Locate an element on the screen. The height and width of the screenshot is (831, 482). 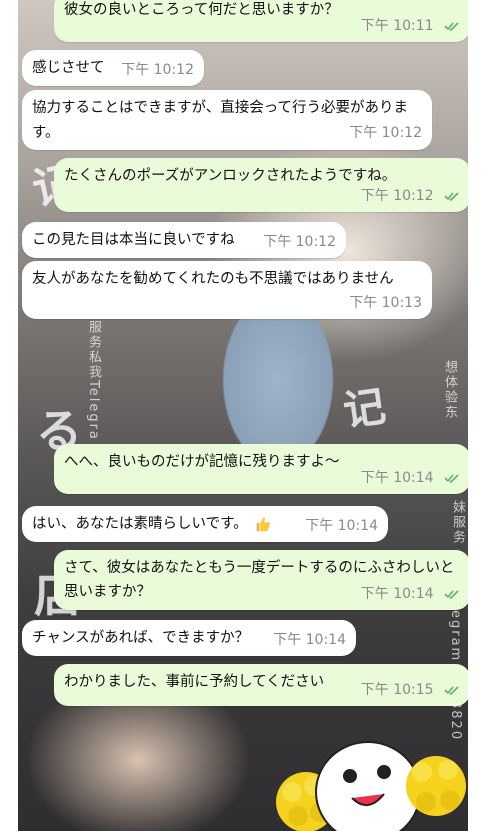
bg-watermark-right-1: 想体验东 is located at coordinates (449, 390).